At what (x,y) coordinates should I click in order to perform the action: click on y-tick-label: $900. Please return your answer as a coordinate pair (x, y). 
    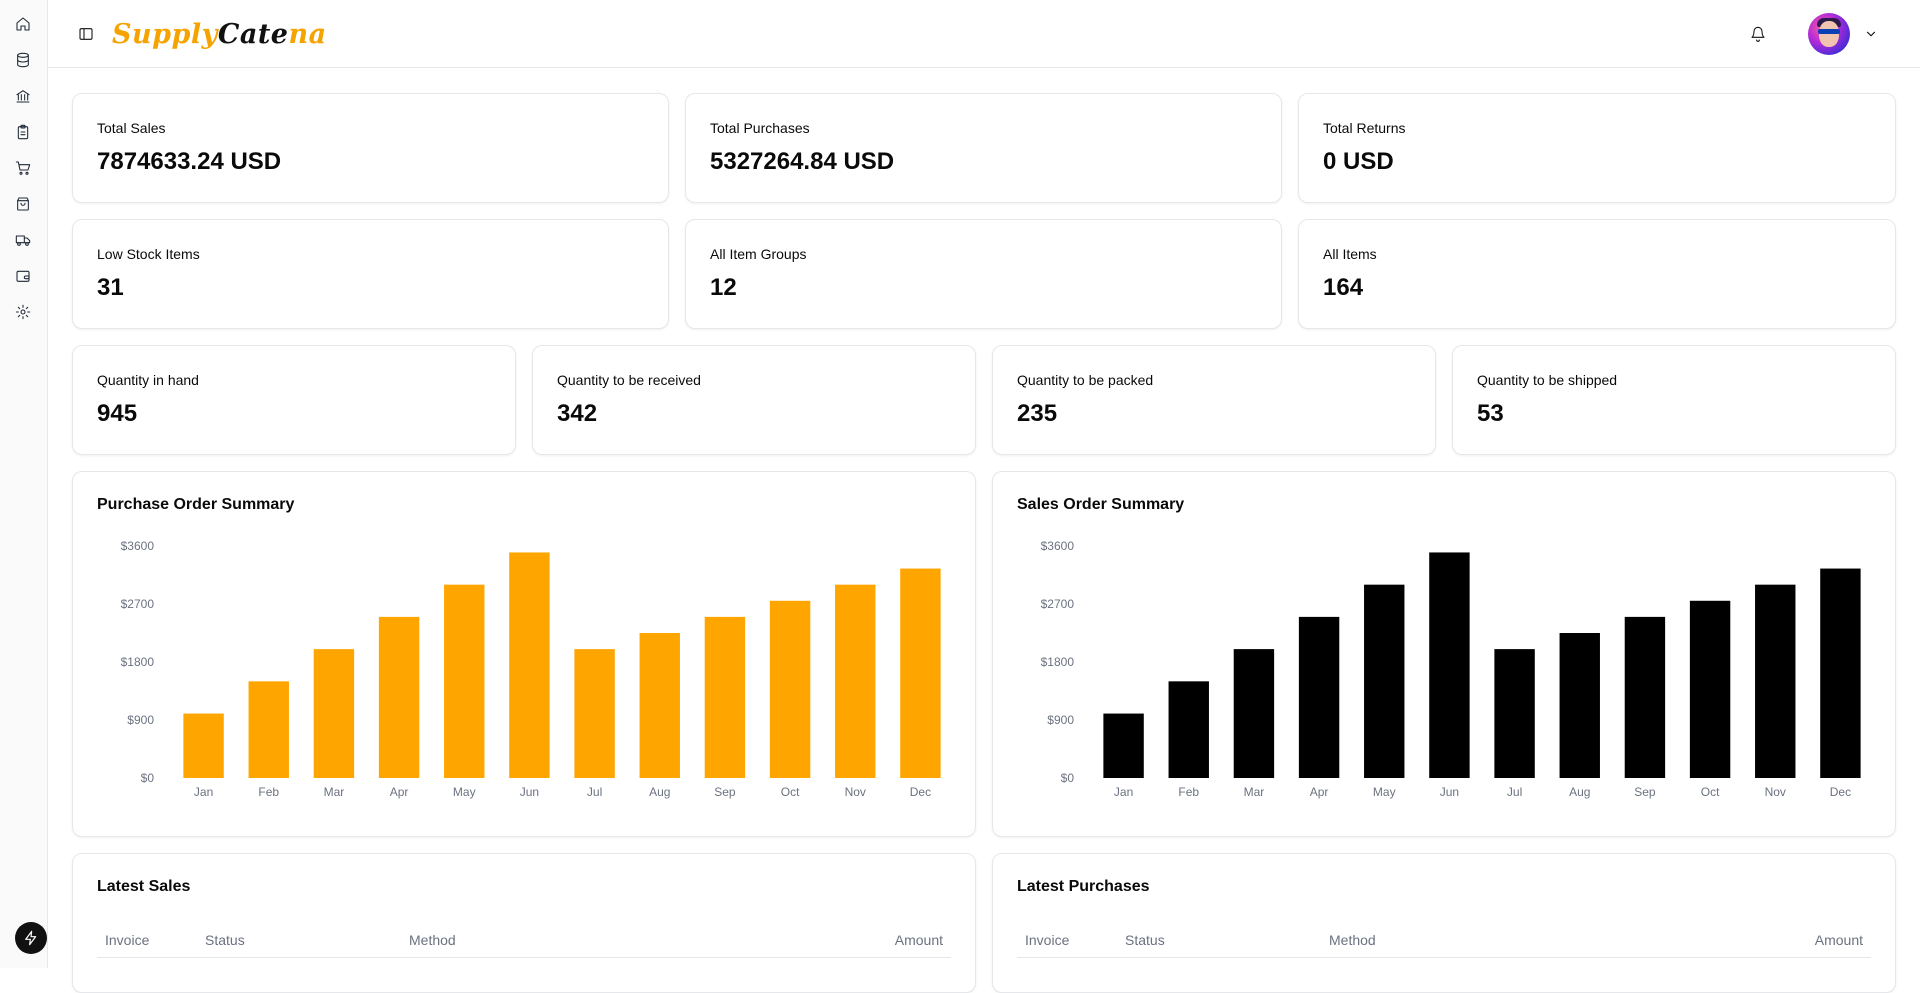
    Looking at the image, I should click on (1060, 720).